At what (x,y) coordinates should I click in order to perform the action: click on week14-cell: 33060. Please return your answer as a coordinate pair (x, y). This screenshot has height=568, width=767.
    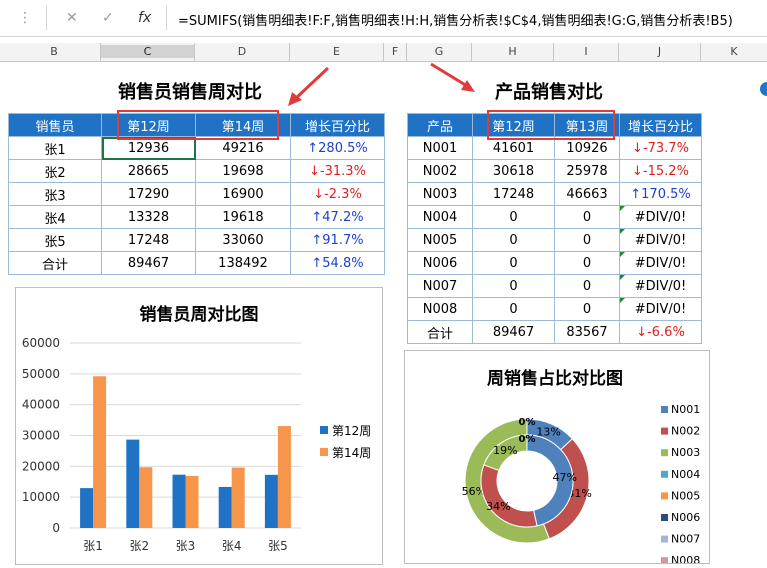
    Looking at the image, I should click on (243, 240).